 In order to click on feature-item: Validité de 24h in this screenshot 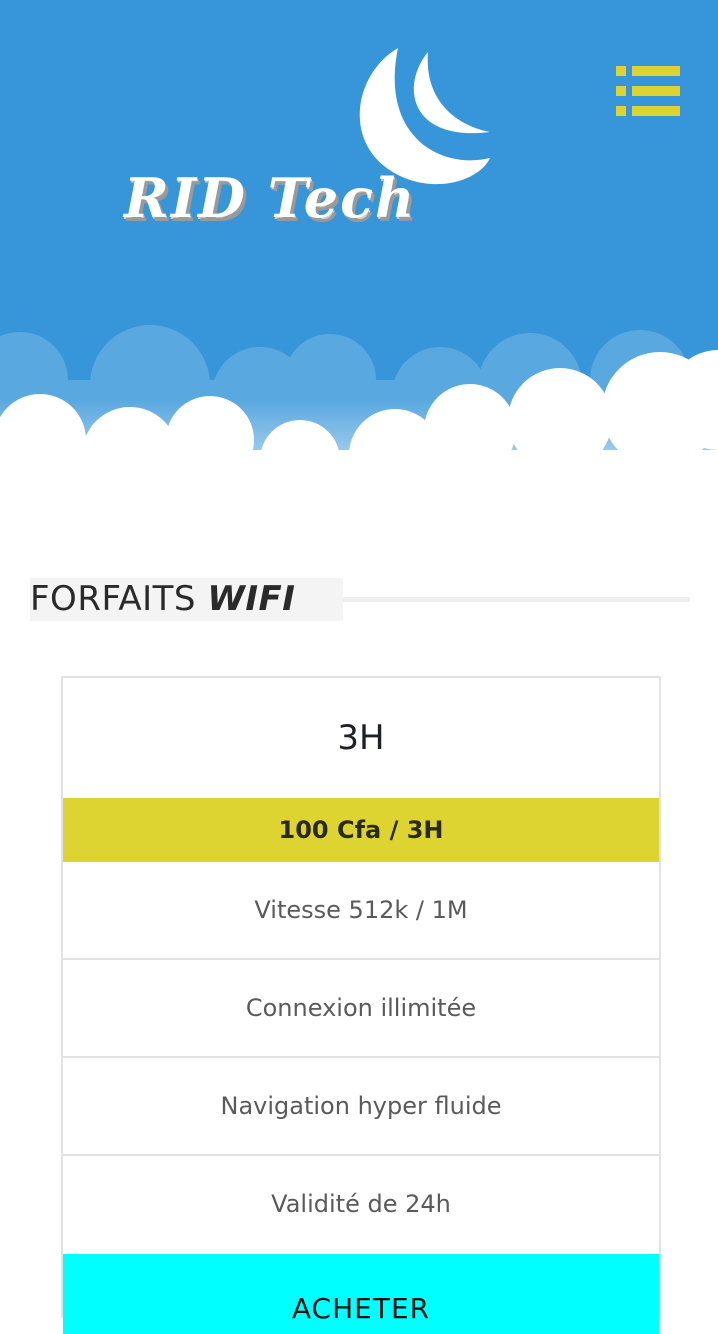, I will do `click(361, 1203)`.